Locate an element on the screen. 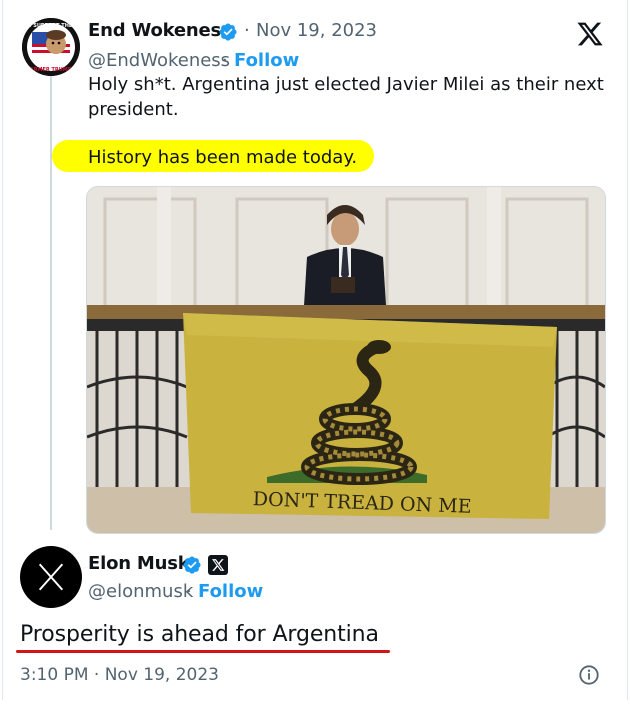 This screenshot has height=704, width=630. avatar-image: I SUPPORT THE FARMER TRUMPS is located at coordinates (51, 47).